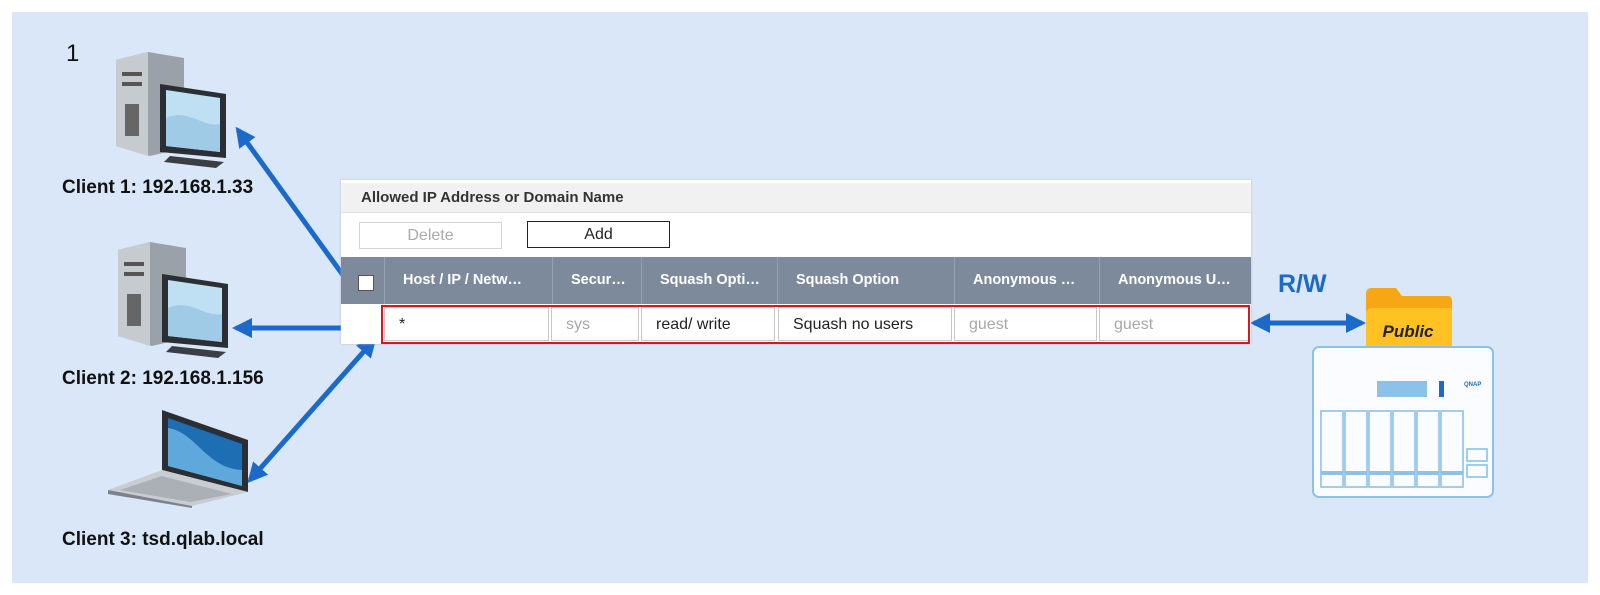 The width and height of the screenshot is (1600, 595). I want to click on folder-name: Public, so click(1408, 331).